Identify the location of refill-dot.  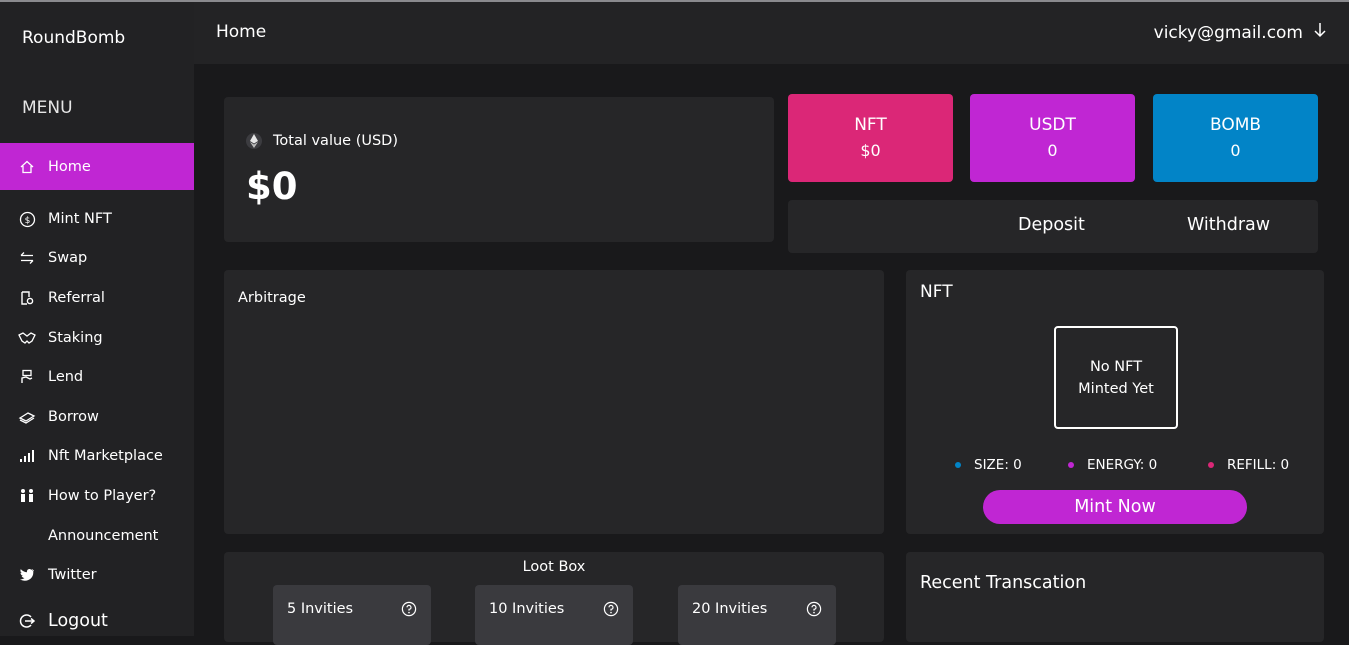
(1211, 465).